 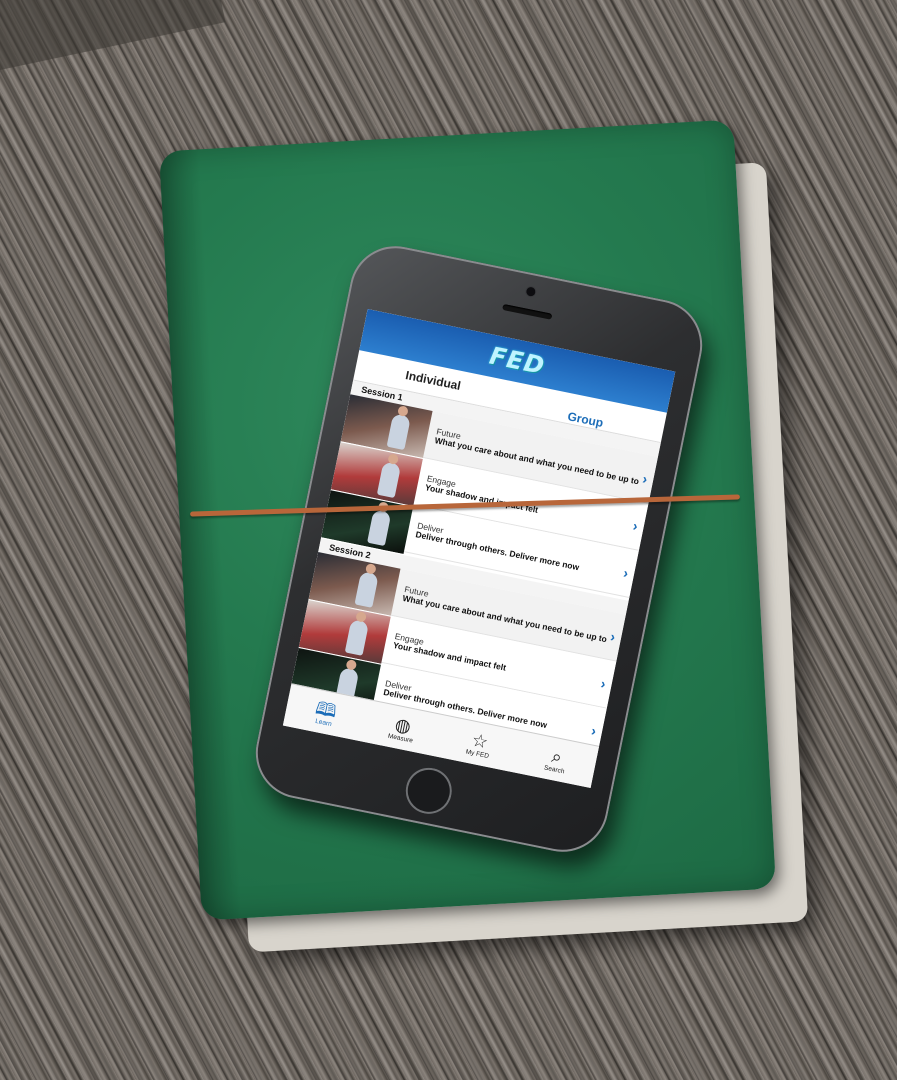 I want to click on magnifier-icon: ⌕, so click(x=557, y=756).